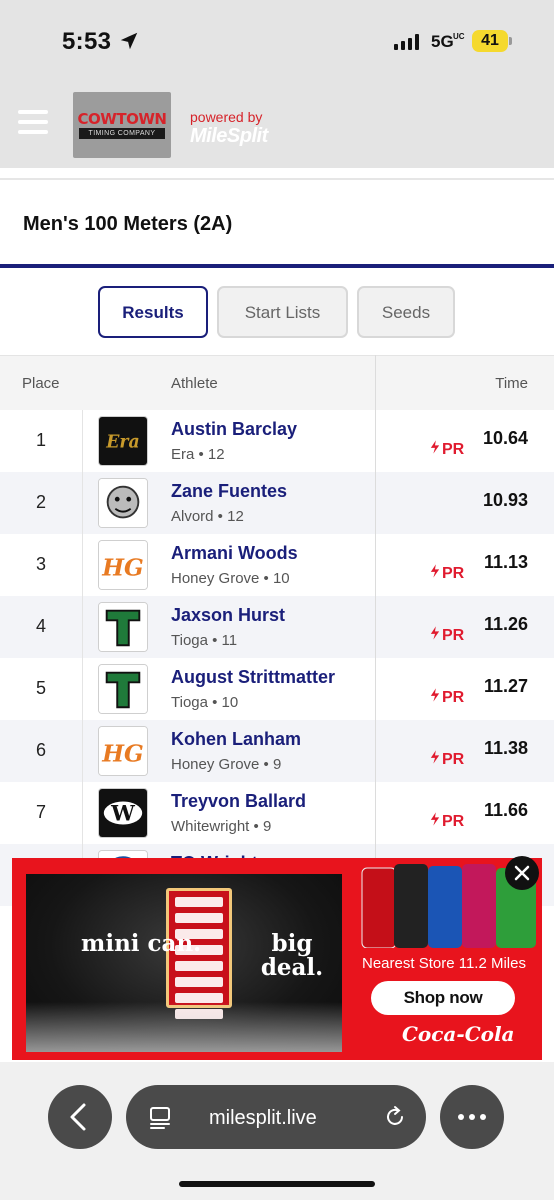 This screenshot has height=1200, width=554. What do you see at coordinates (277, 441) in the screenshot?
I see `table-row: 1 Era Austin Barclay Era • 12 PR 10.64` at bounding box center [277, 441].